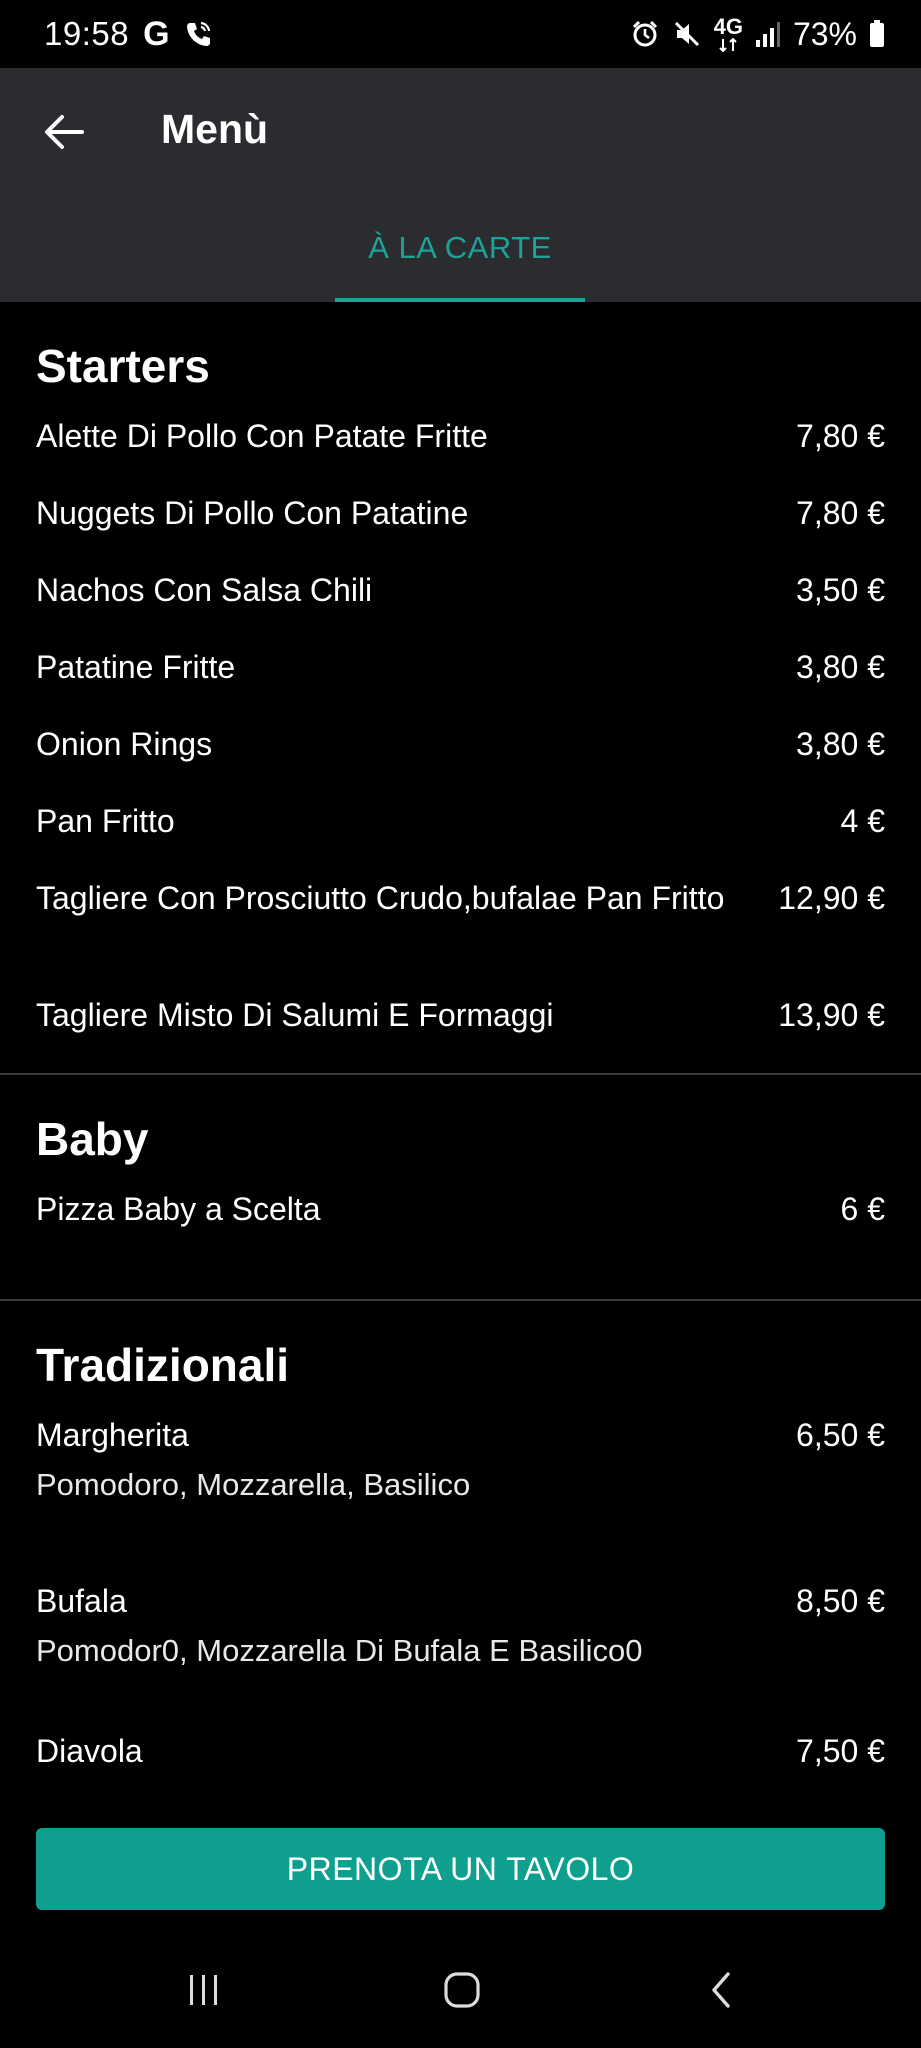 This screenshot has width=921, height=2048. I want to click on status-bar: 19:58 G 4G 73%, so click(460, 34).